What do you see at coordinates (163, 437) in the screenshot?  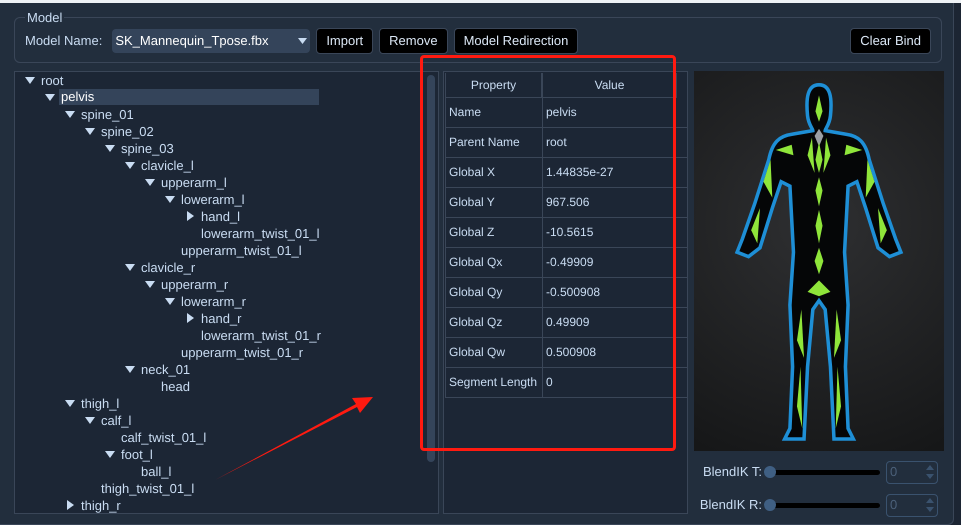 I see `tree-item: calf_twist_01_l` at bounding box center [163, 437].